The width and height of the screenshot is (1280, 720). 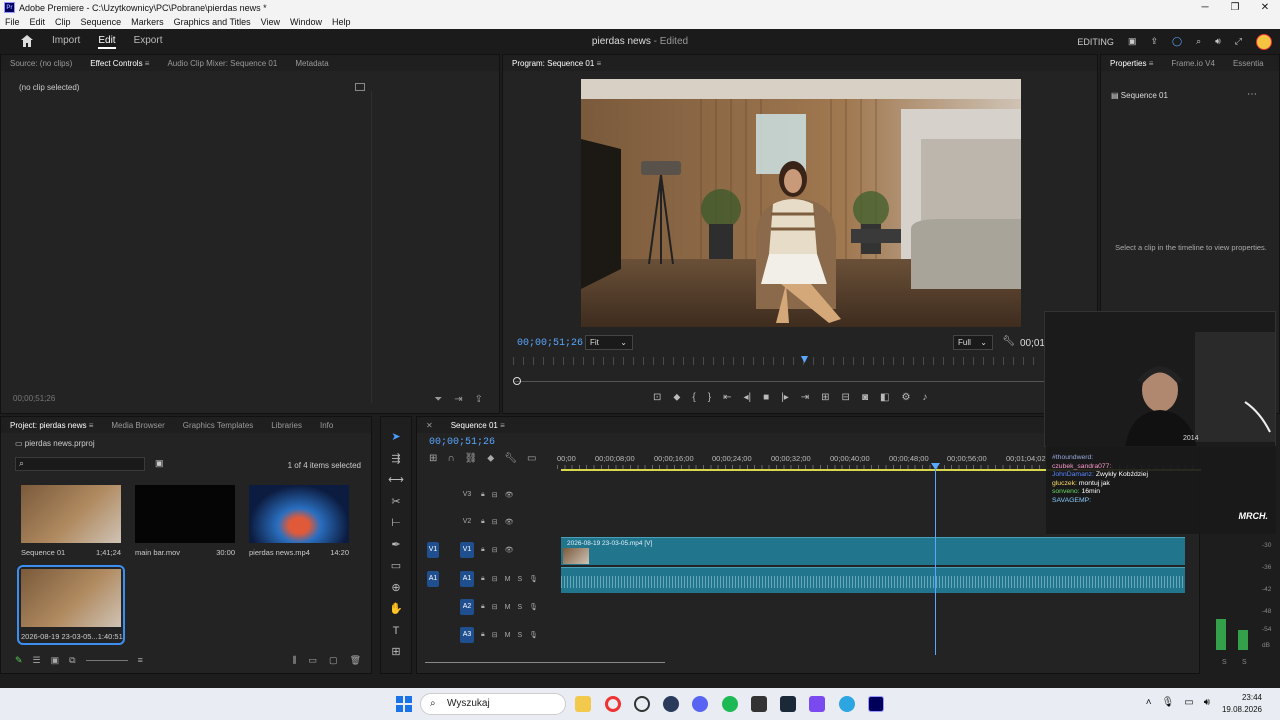 What do you see at coordinates (326, 425) in the screenshot?
I see `tab-info: Info` at bounding box center [326, 425].